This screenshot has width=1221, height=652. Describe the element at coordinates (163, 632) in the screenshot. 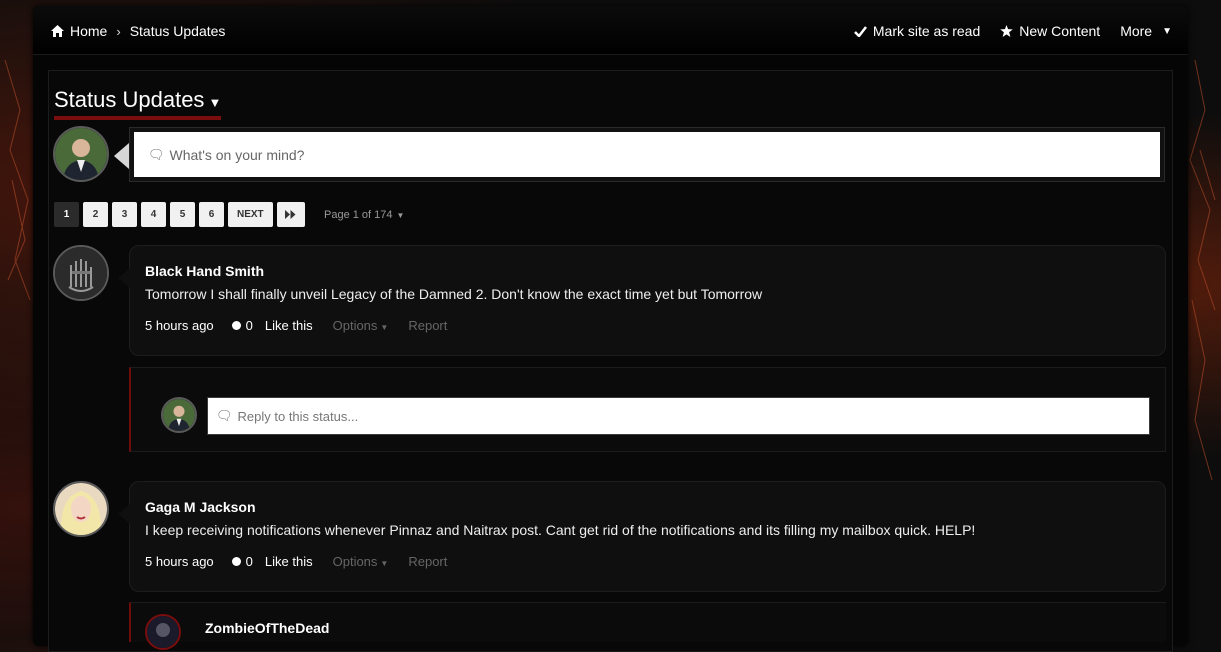

I see `reply-avatar` at that location.